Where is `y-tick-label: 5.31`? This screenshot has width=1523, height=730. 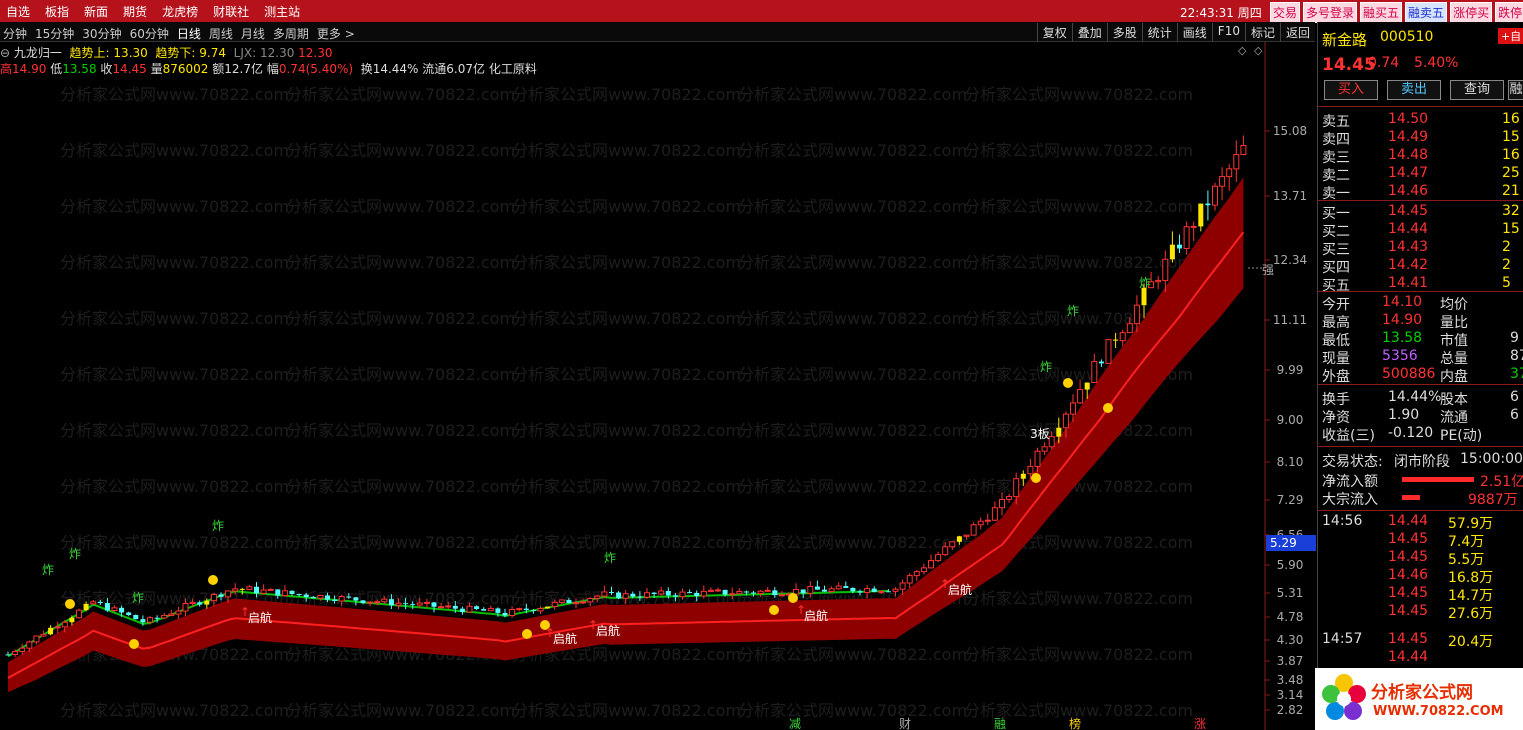 y-tick-label: 5.31 is located at coordinates (1290, 593).